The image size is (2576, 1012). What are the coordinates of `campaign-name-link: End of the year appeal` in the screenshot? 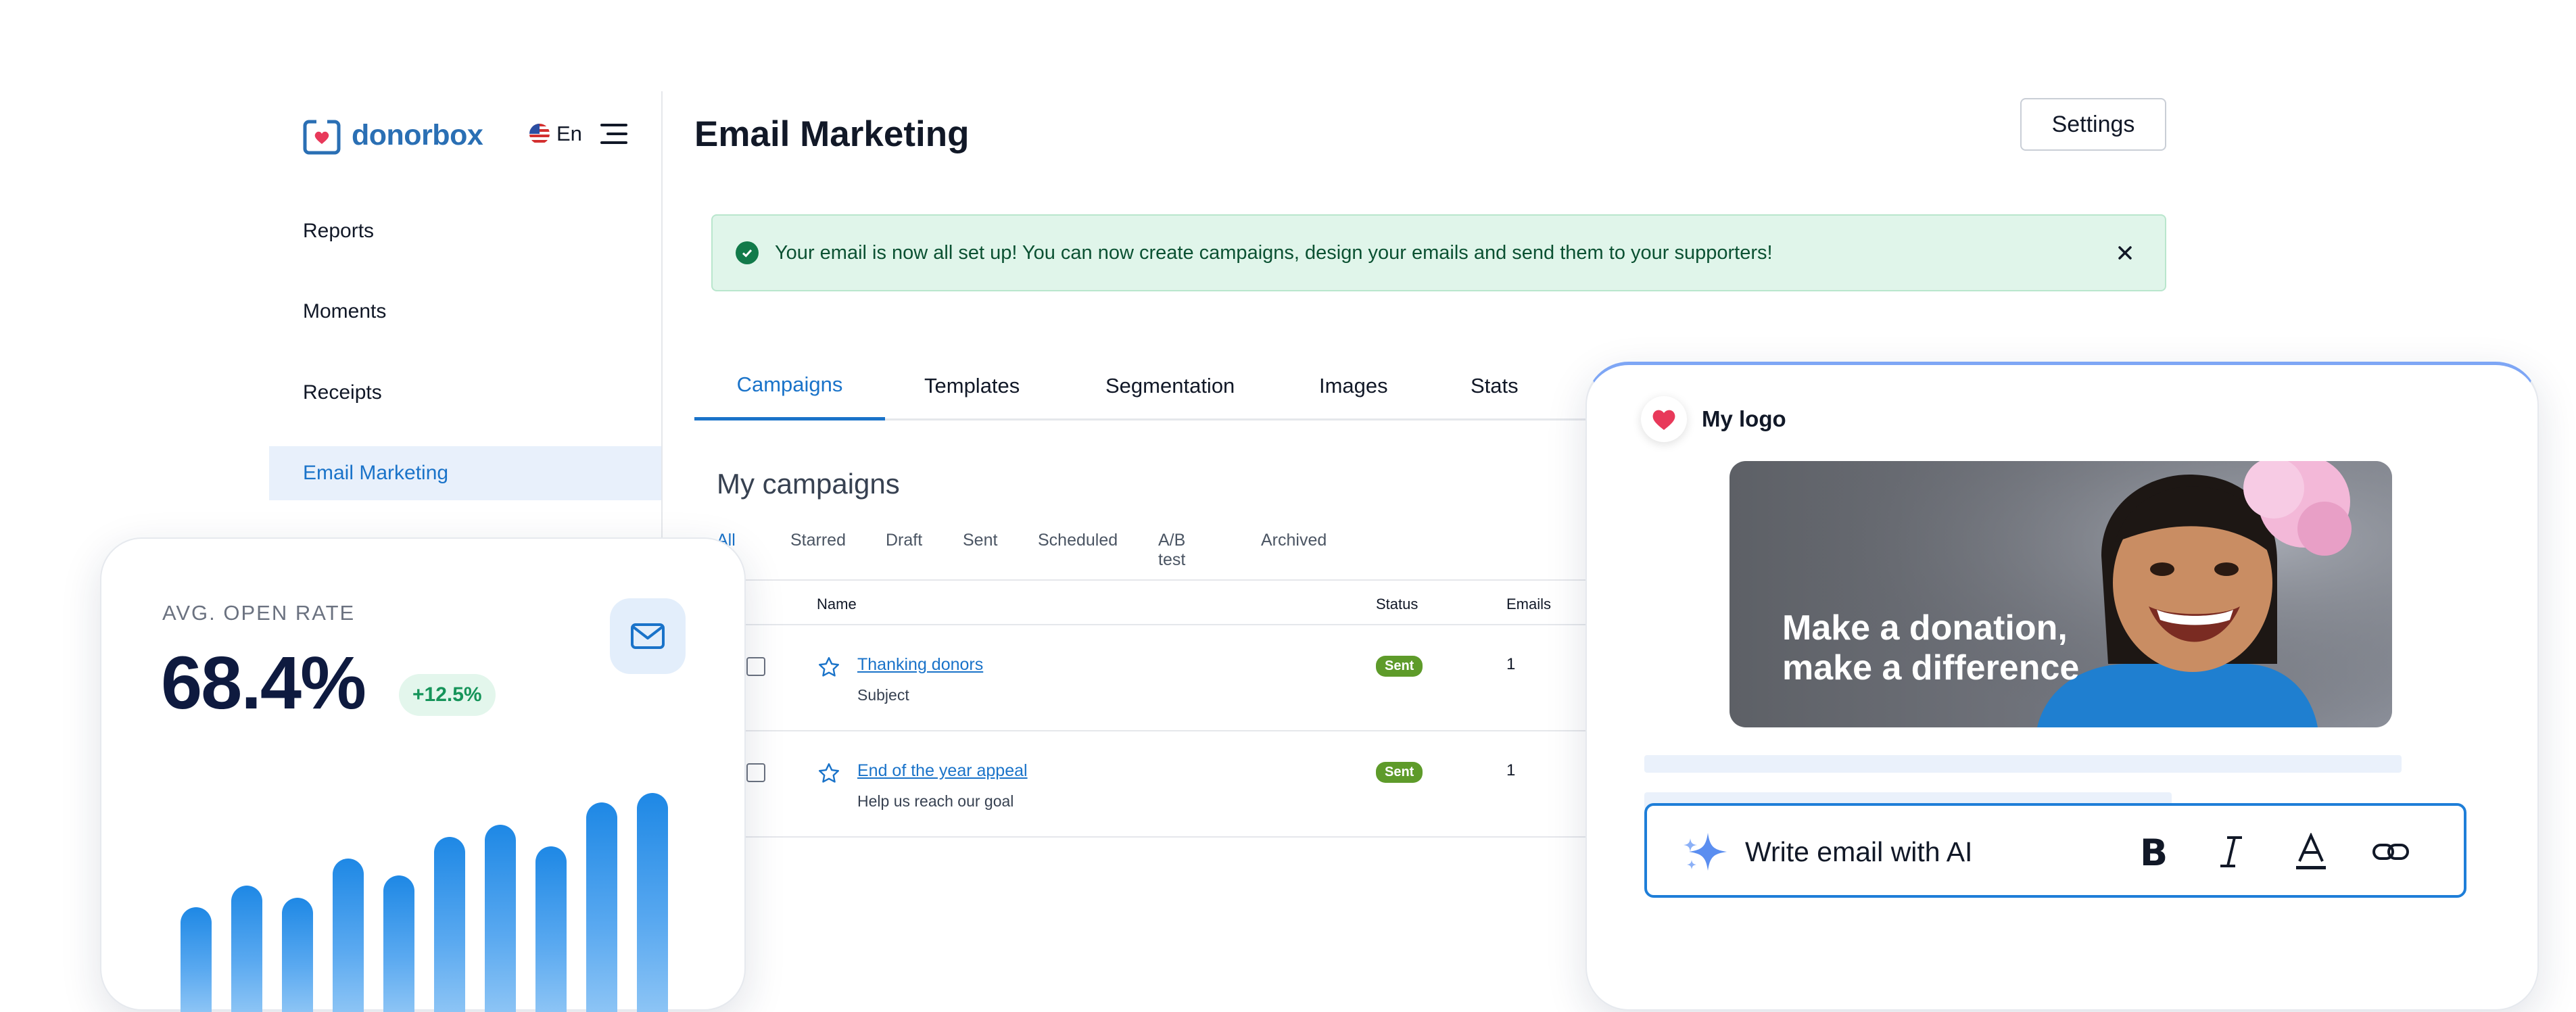 It's located at (942, 771).